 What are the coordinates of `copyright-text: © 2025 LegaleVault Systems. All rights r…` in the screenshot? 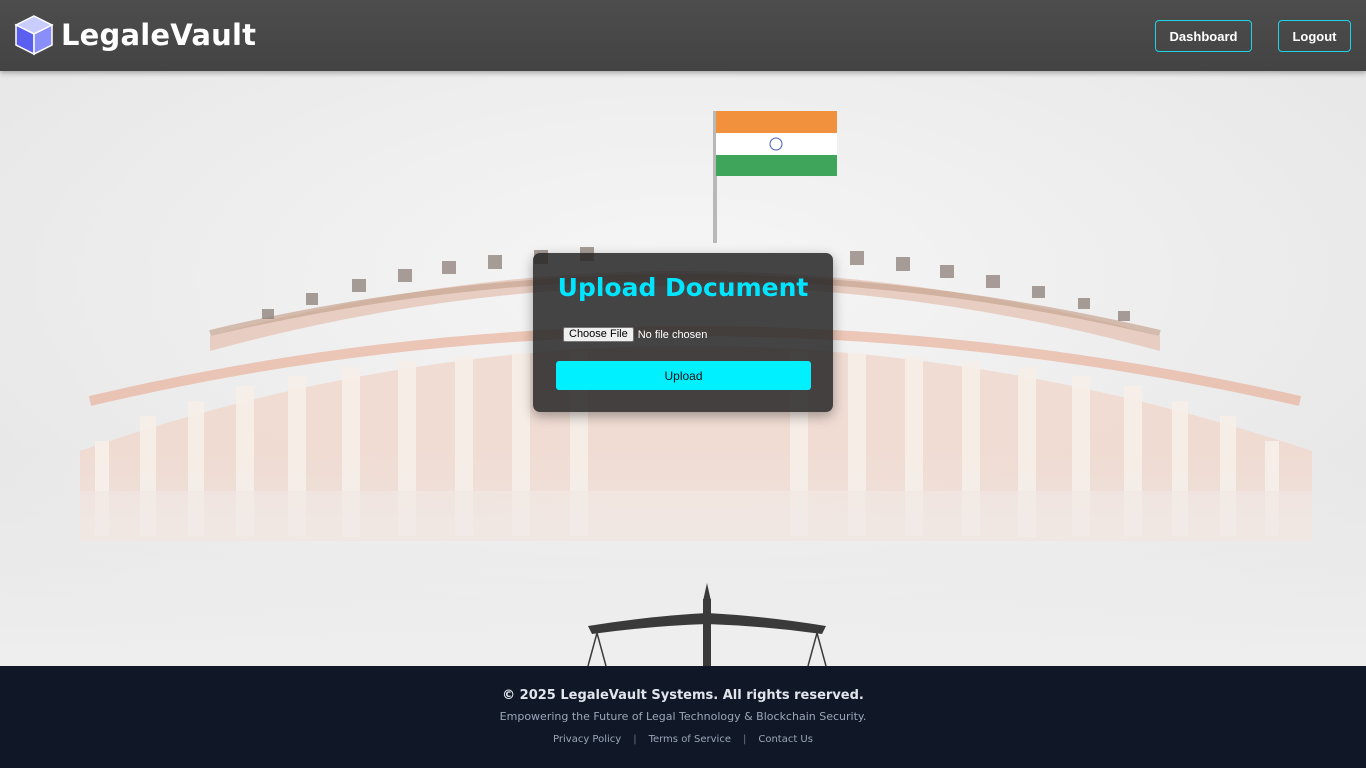 It's located at (683, 695).